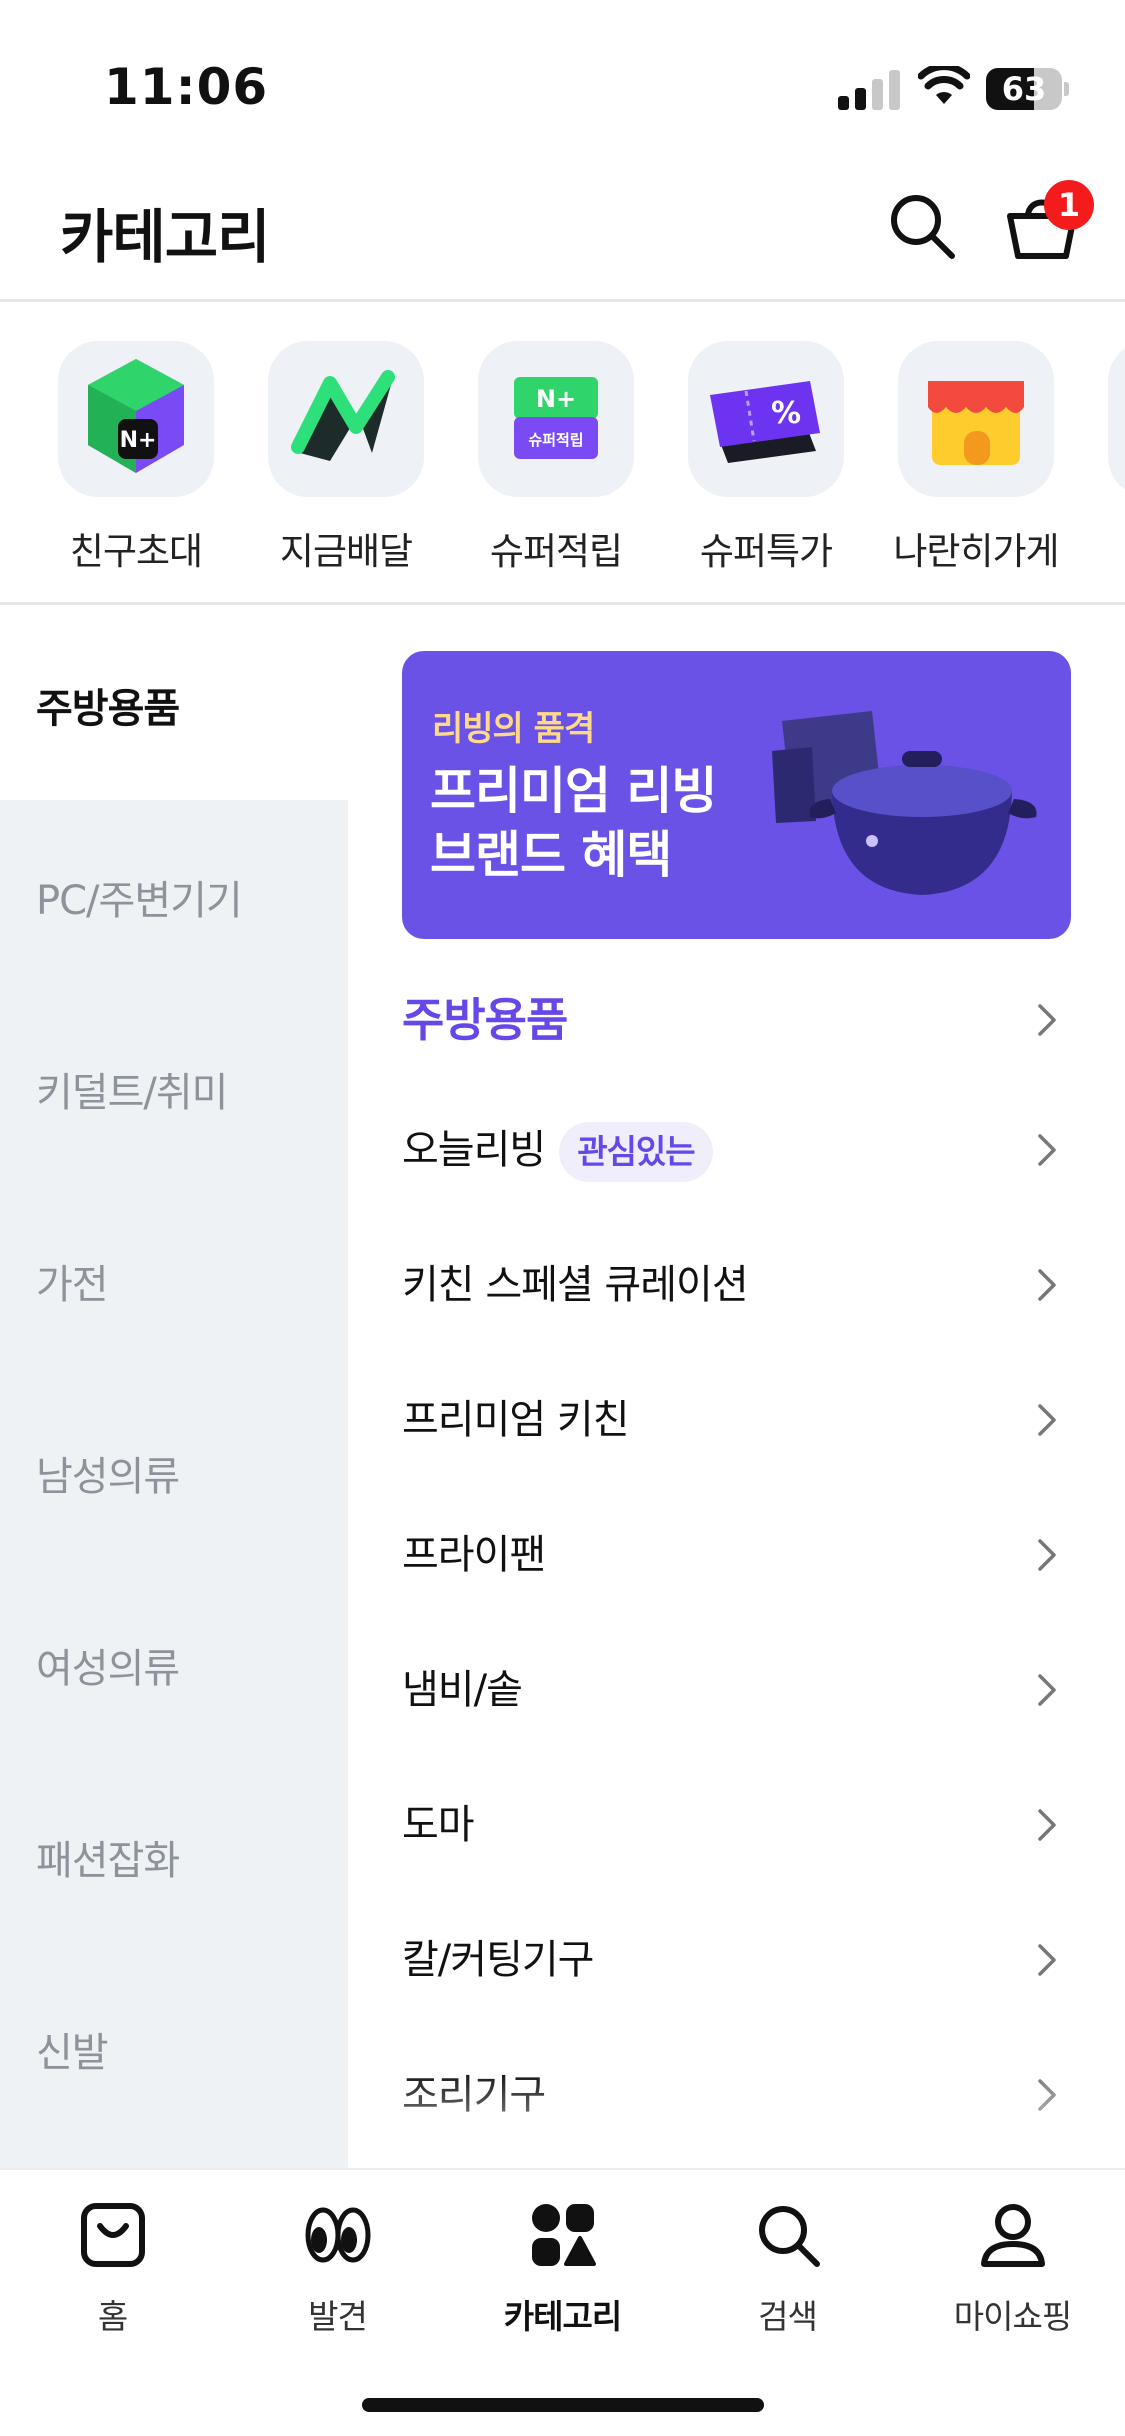 This screenshot has width=1125, height=2436. I want to click on tab-label: 발견, so click(338, 2316).